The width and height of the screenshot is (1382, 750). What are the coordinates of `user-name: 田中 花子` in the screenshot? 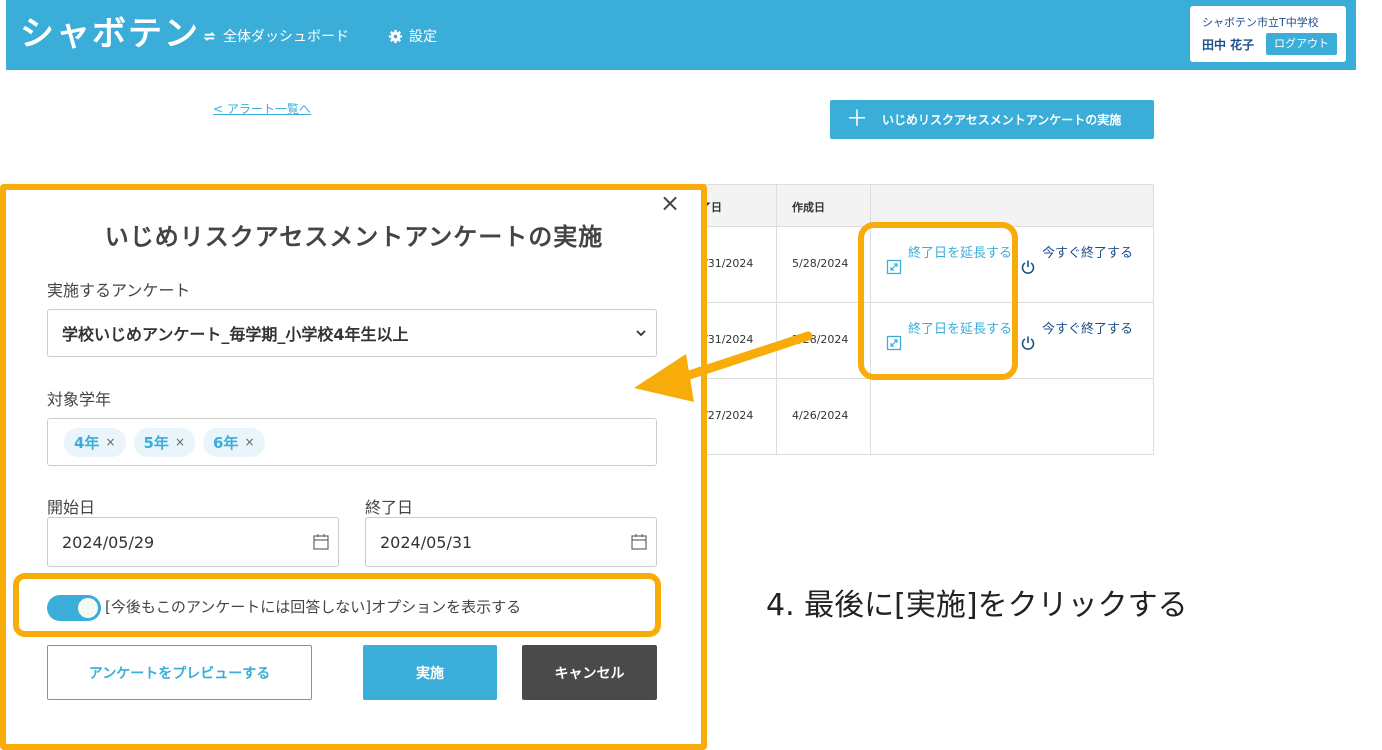 It's located at (1228, 45).